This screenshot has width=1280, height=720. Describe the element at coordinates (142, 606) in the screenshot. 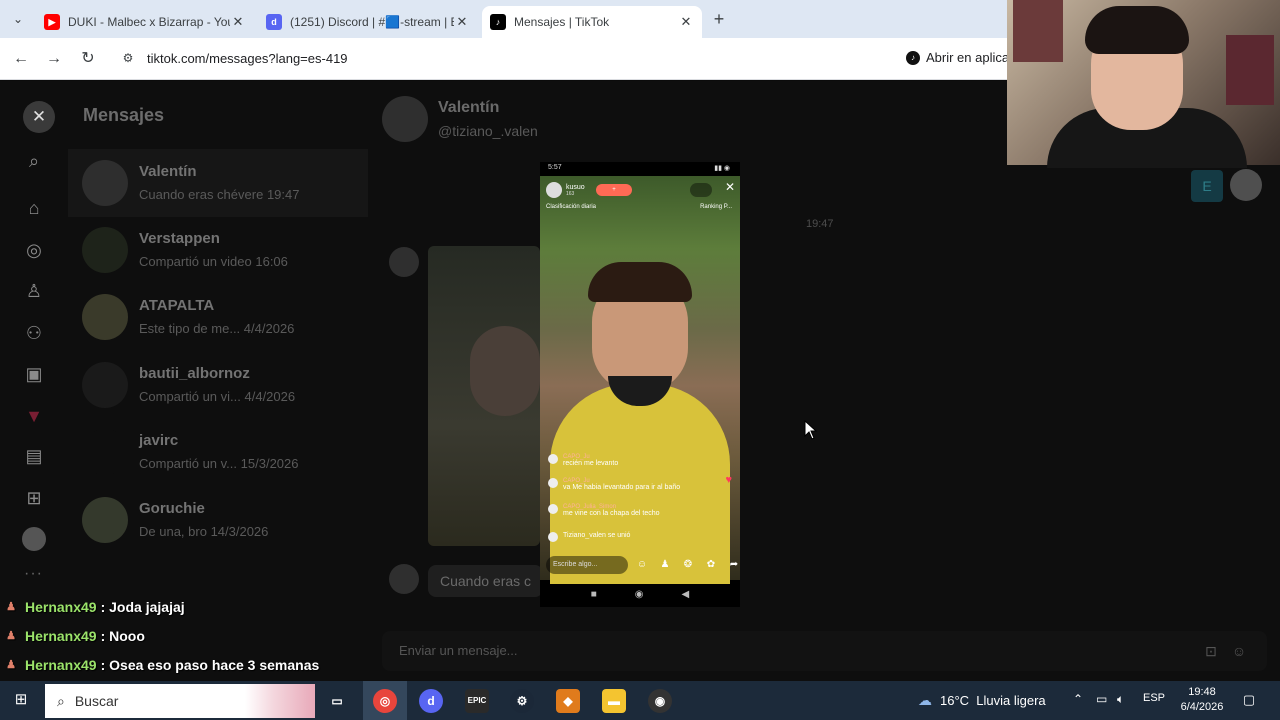

I see `chat-message: : Joda jajajaj` at that location.